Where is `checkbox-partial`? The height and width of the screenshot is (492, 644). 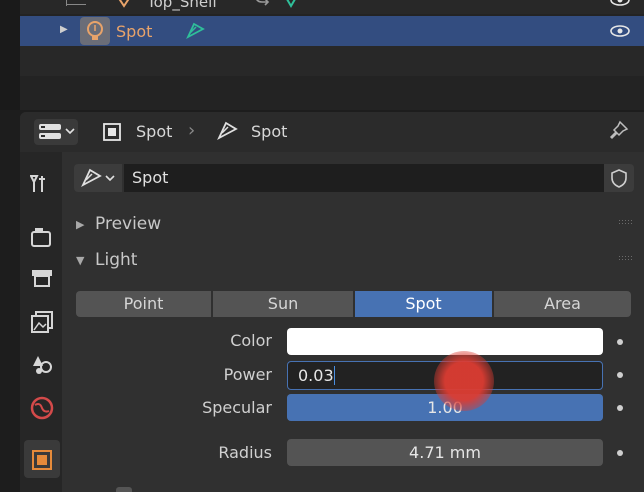 checkbox-partial is located at coordinates (124, 489).